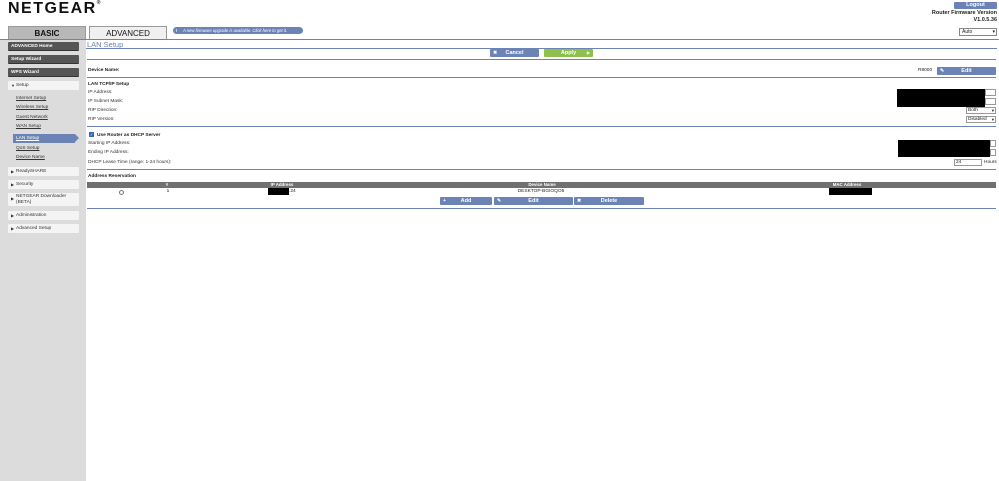 The height and width of the screenshot is (481, 999). I want to click on bottom-divider, so click(541, 208).